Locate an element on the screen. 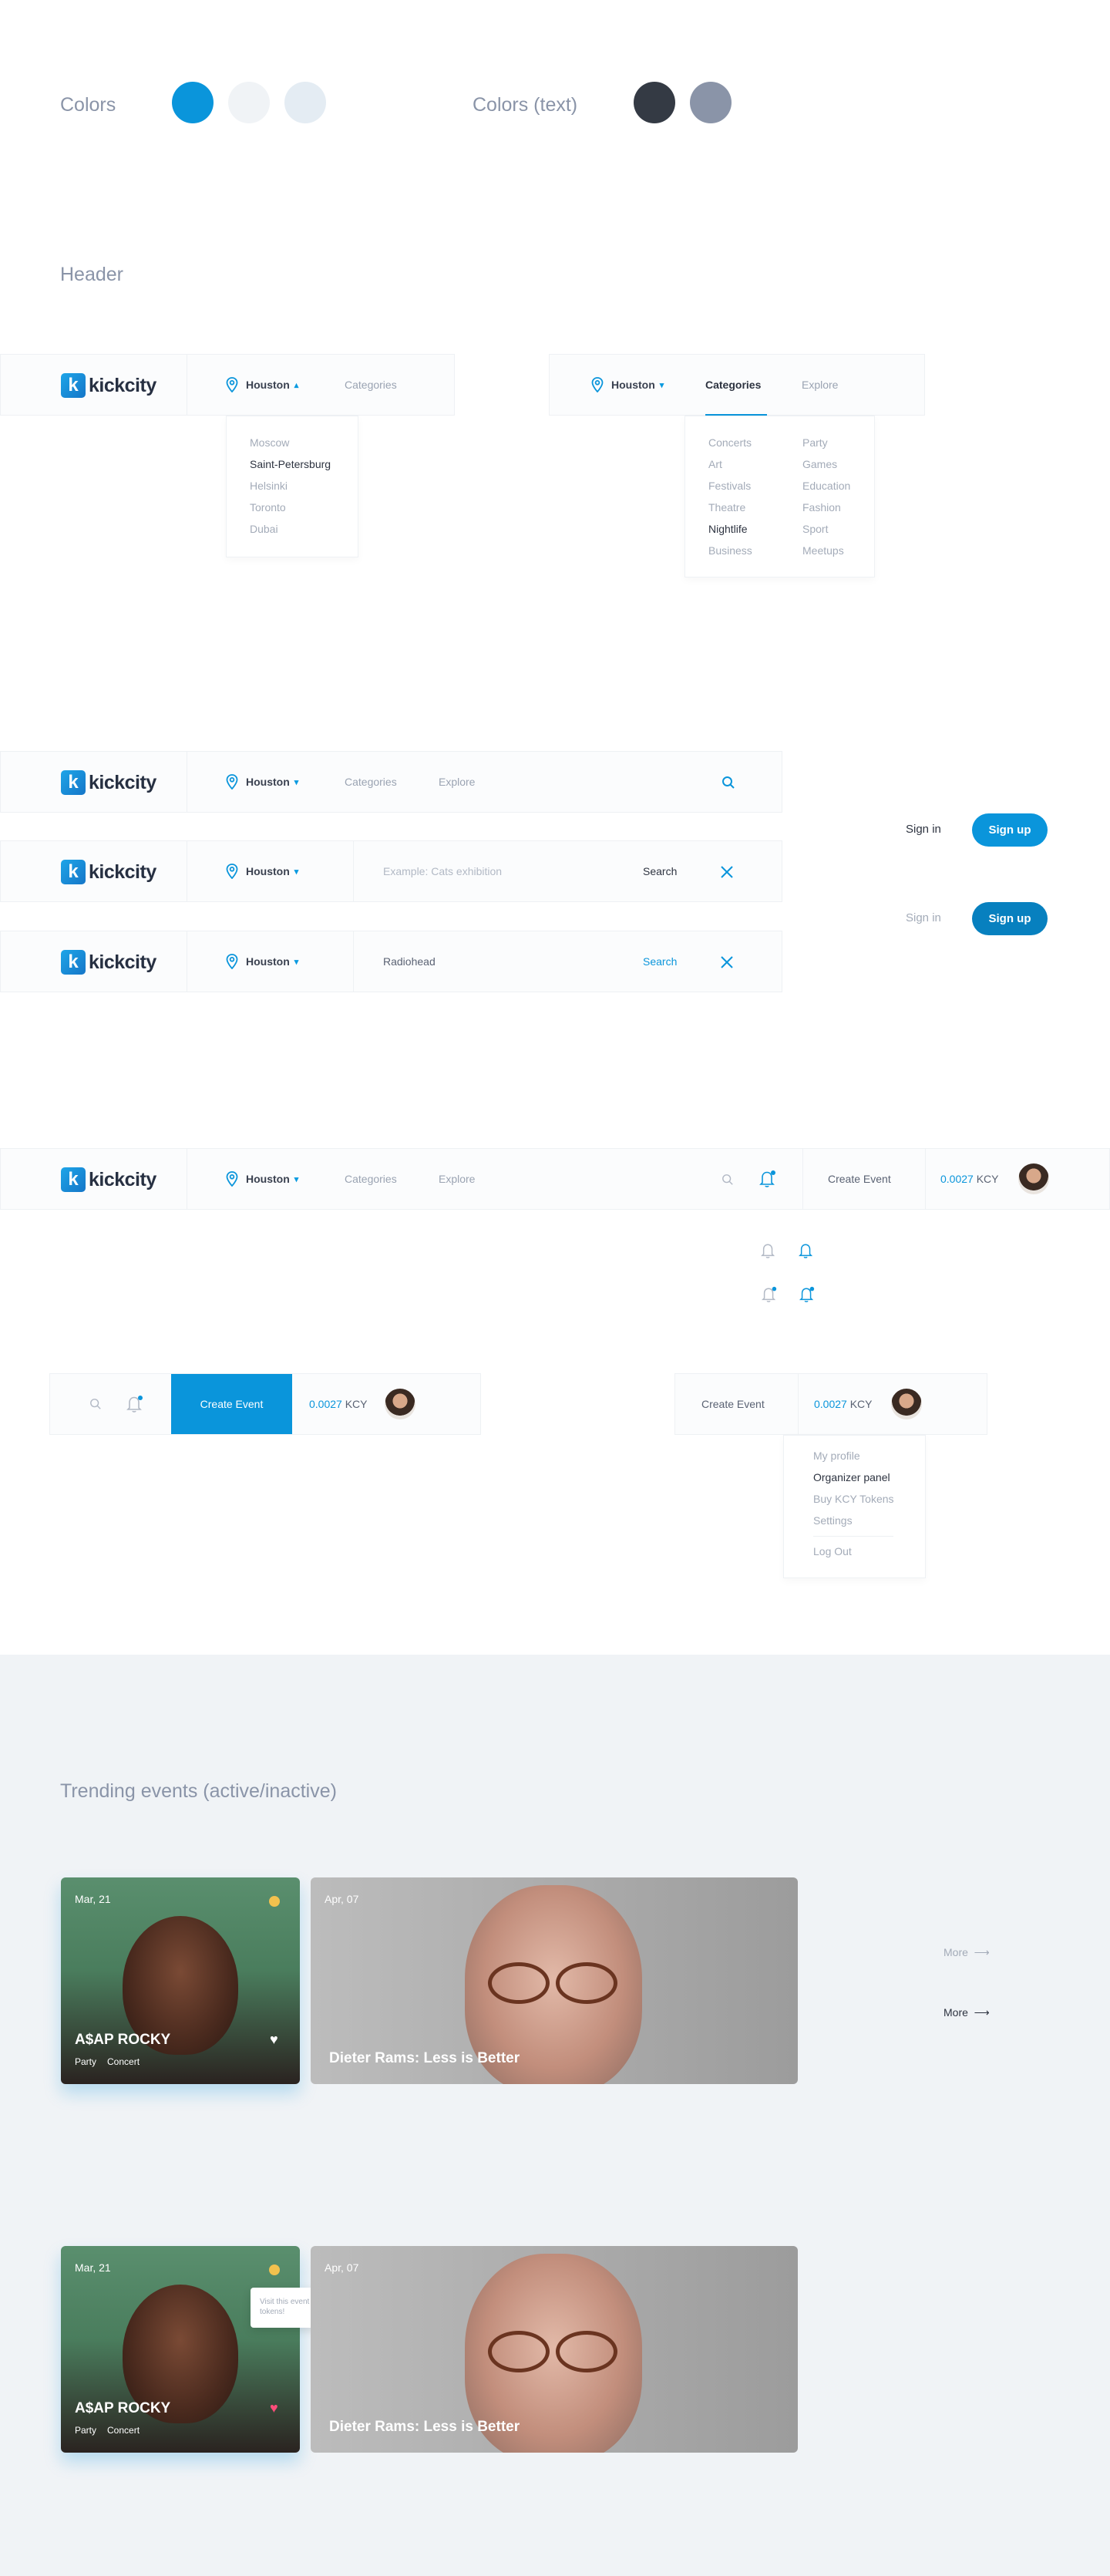 The width and height of the screenshot is (1110, 2576). category-option: Meetups is located at coordinates (823, 550).